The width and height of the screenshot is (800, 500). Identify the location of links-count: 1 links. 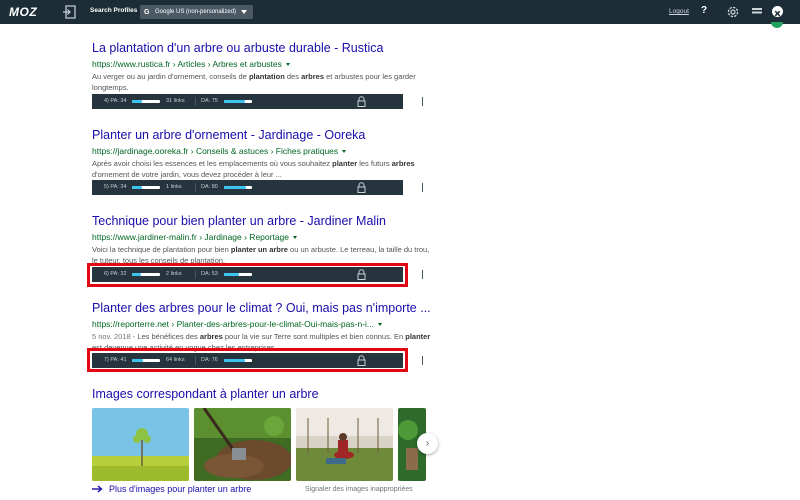
(174, 187).